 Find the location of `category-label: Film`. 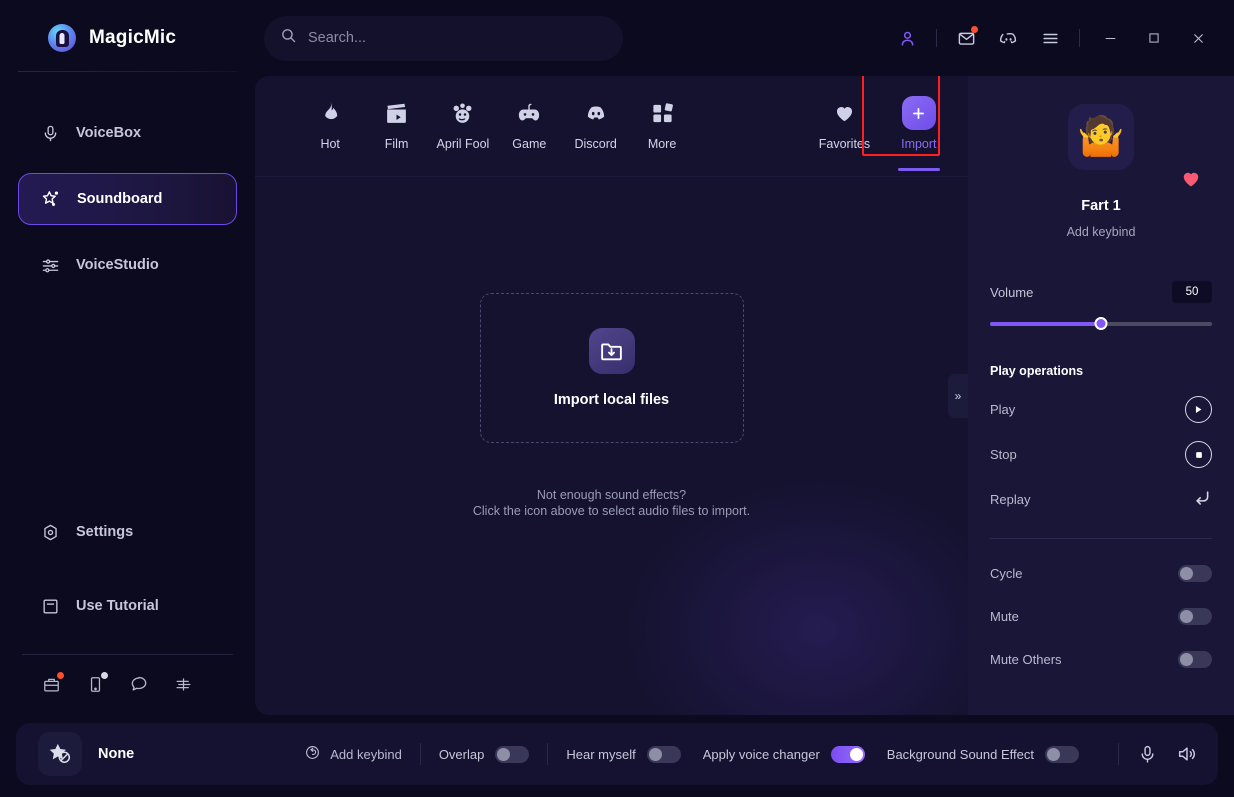

category-label: Film is located at coordinates (396, 144).